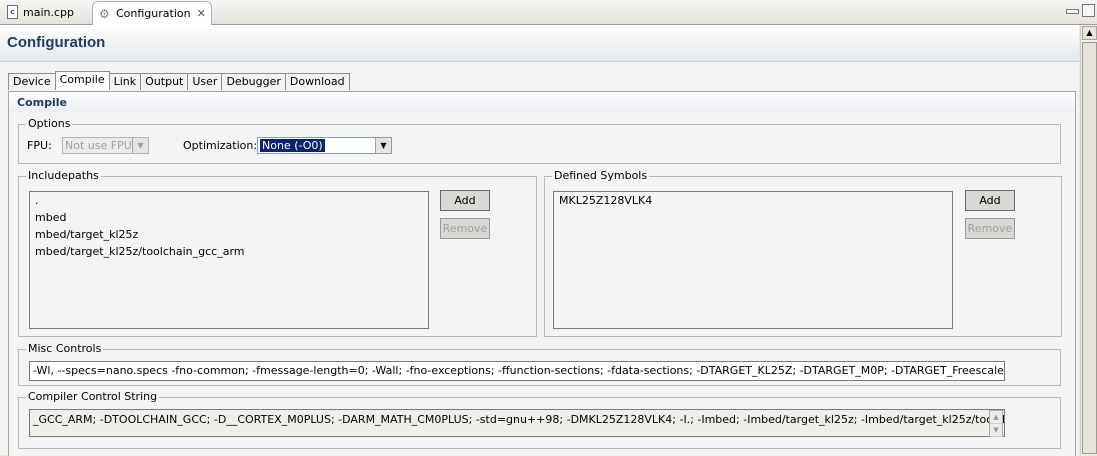 This screenshot has width=1097, height=456. I want to click on vertical-scrollbar: ▲, so click(1088, 240).